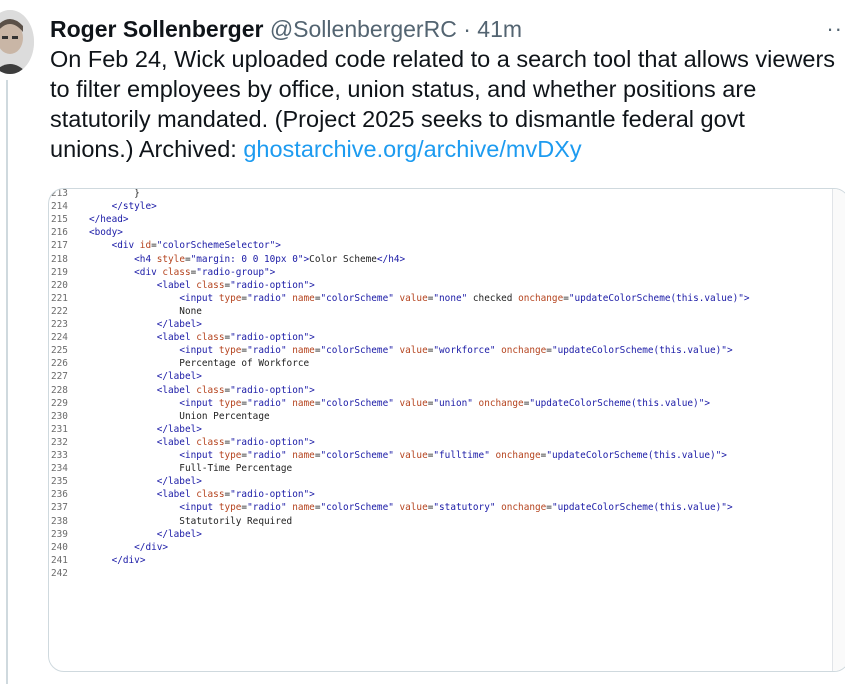 The width and height of the screenshot is (845, 684). I want to click on code-text: </head>, so click(109, 220).